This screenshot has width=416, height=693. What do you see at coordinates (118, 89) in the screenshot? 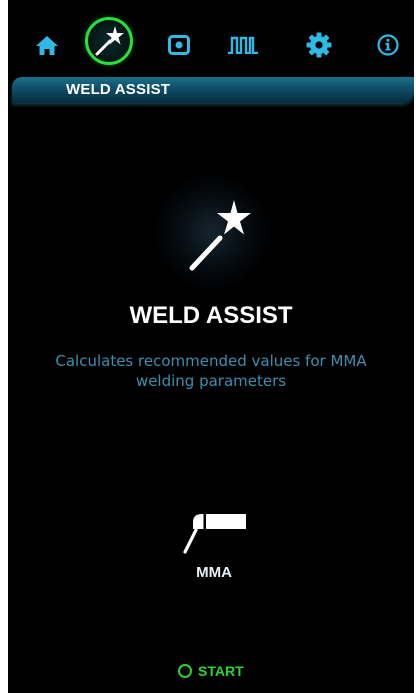
I see `page-title: WELD ASSIST` at bounding box center [118, 89].